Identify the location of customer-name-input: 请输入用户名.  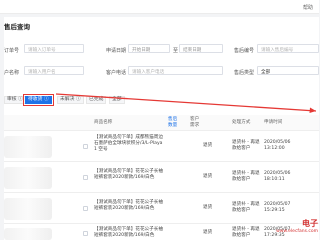
(54, 70).